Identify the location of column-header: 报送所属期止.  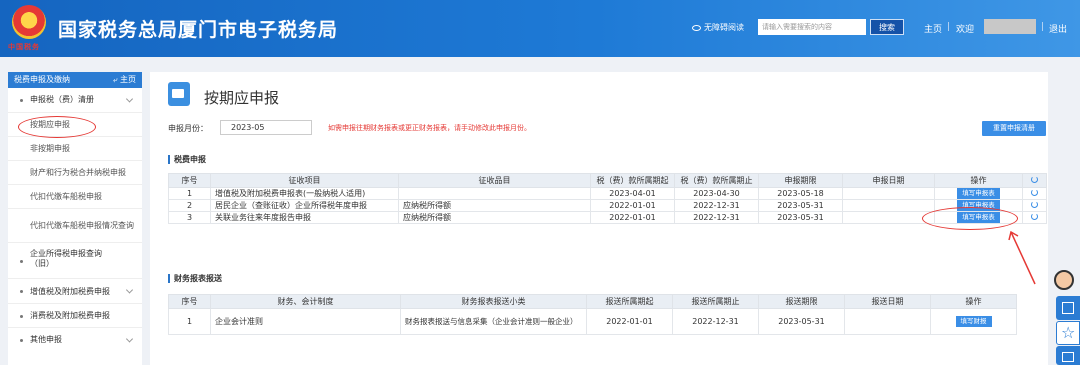
(715, 301).